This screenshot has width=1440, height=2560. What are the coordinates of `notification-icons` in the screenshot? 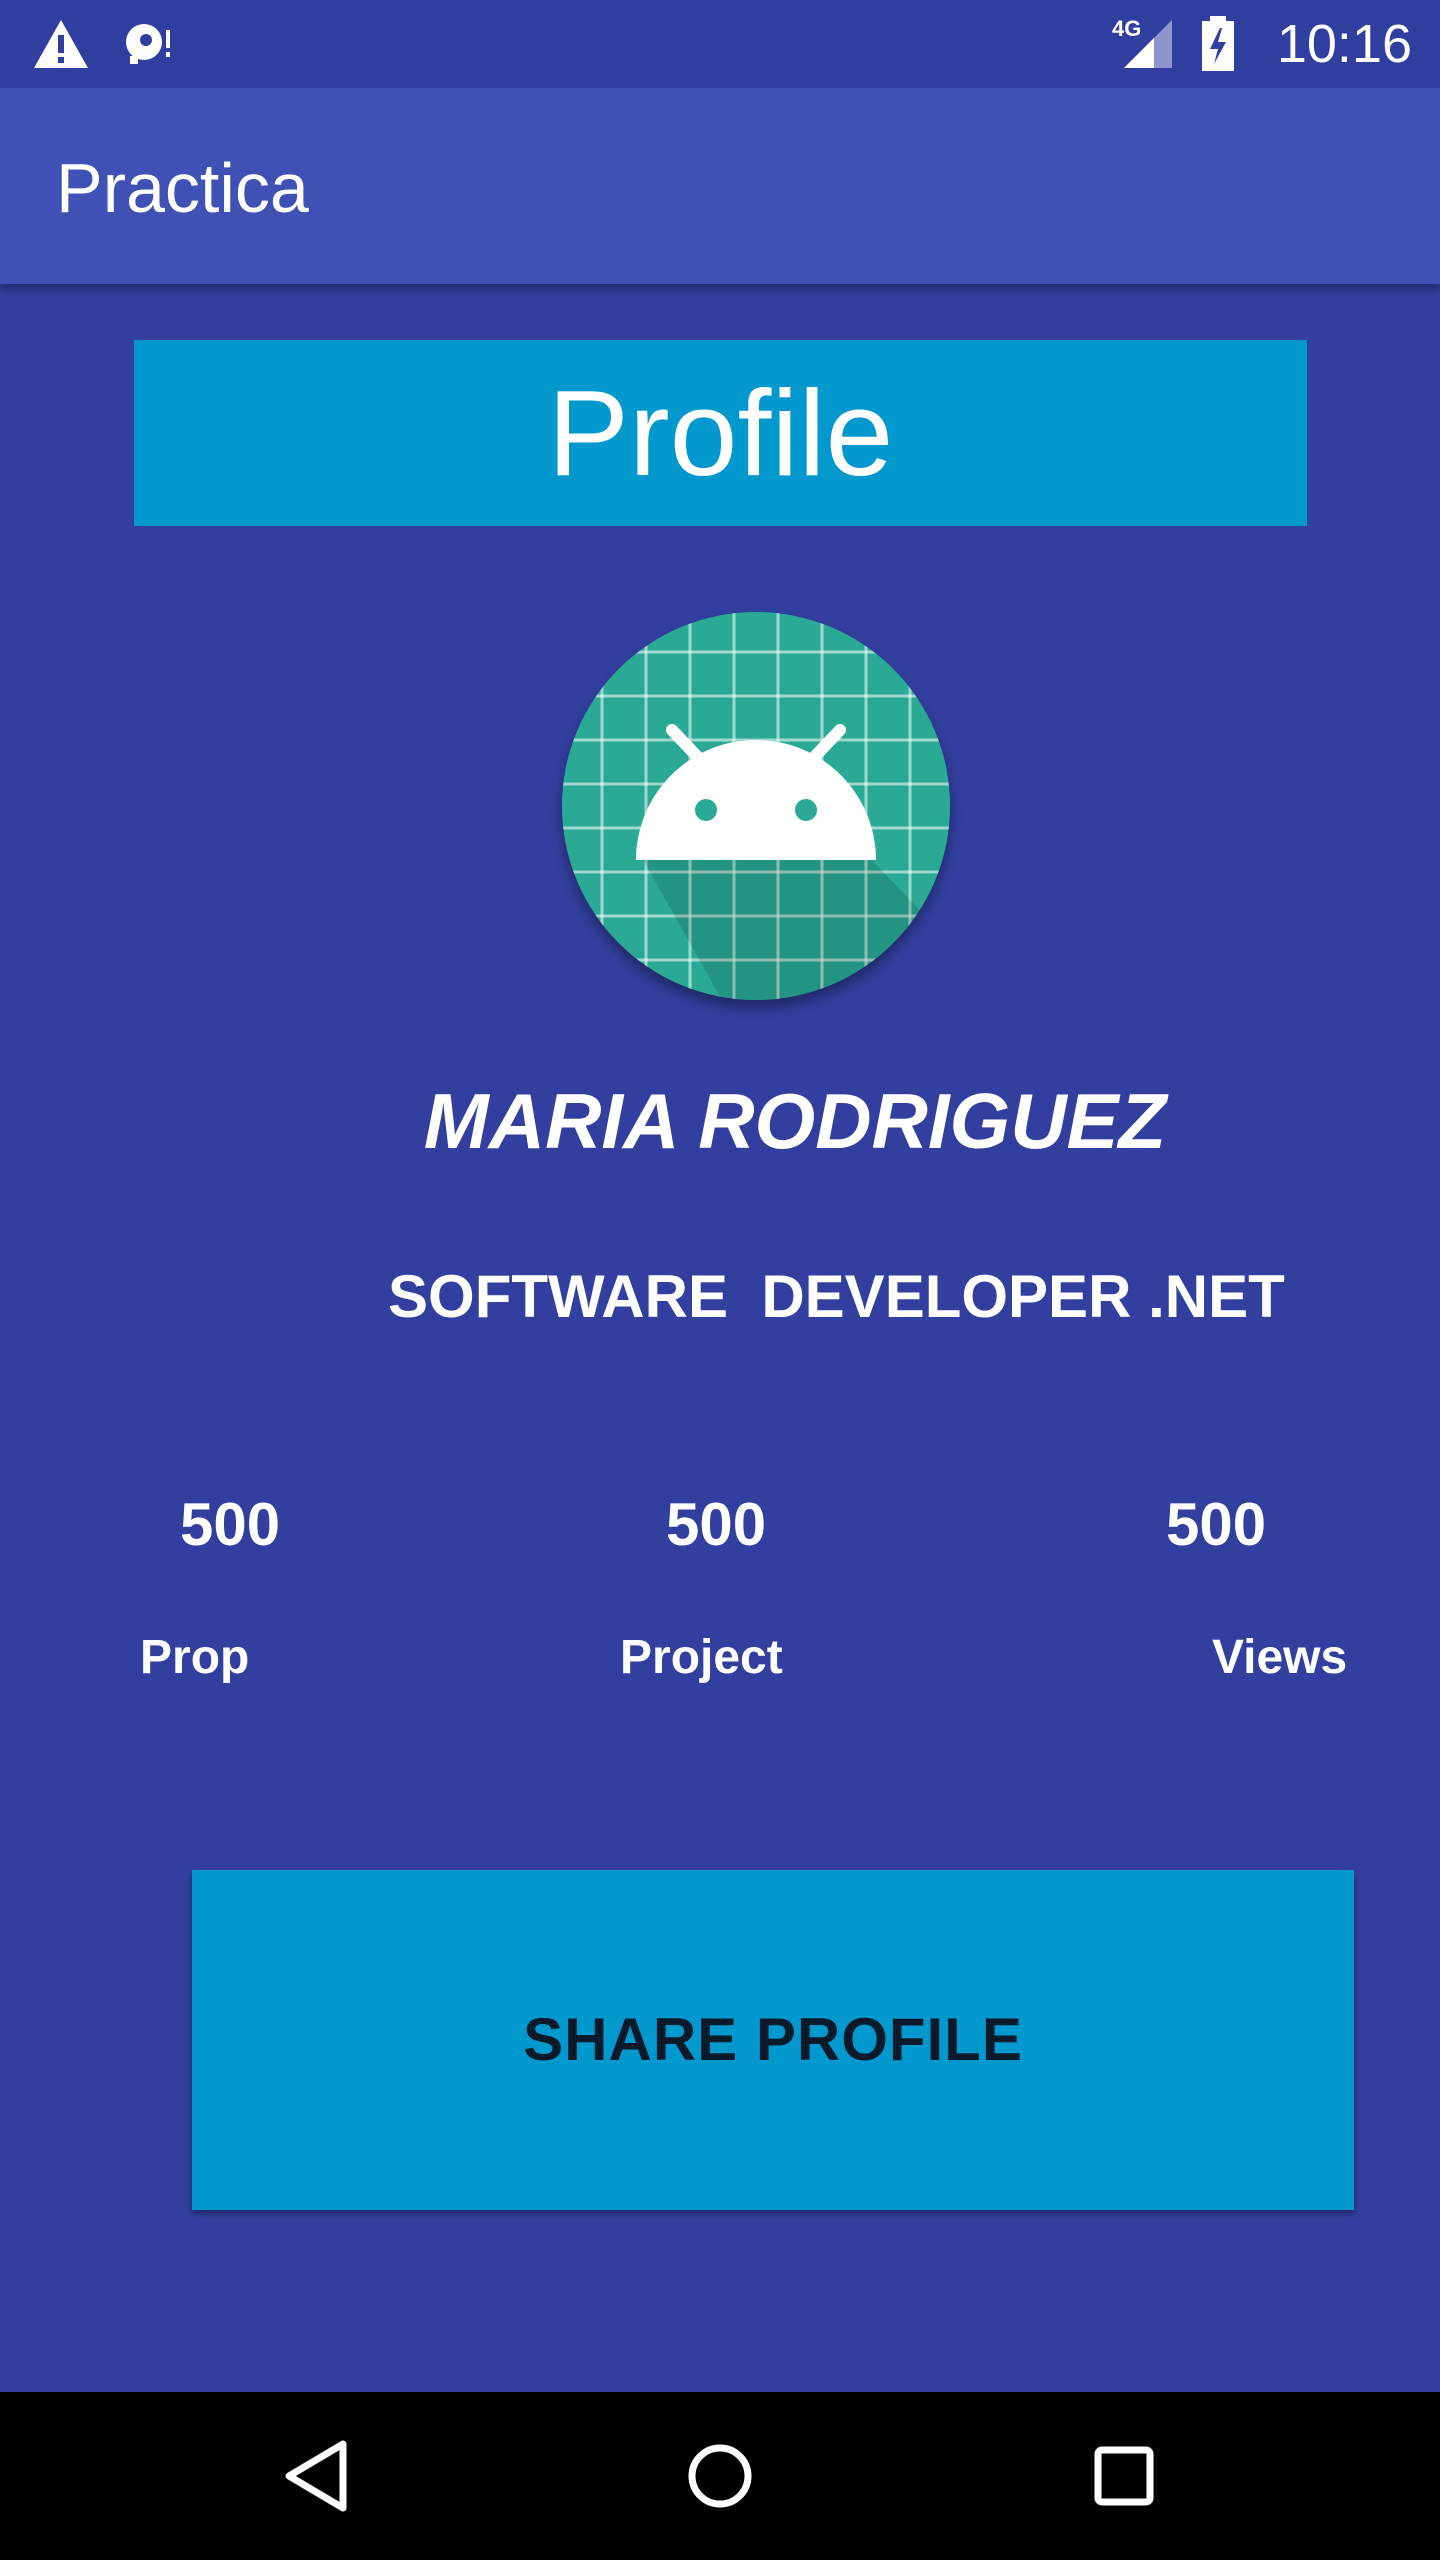 It's located at (102, 44).